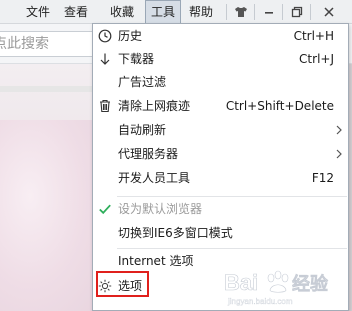  Describe the element at coordinates (156, 261) in the screenshot. I see `menu-item-label: Internet 选项` at that location.